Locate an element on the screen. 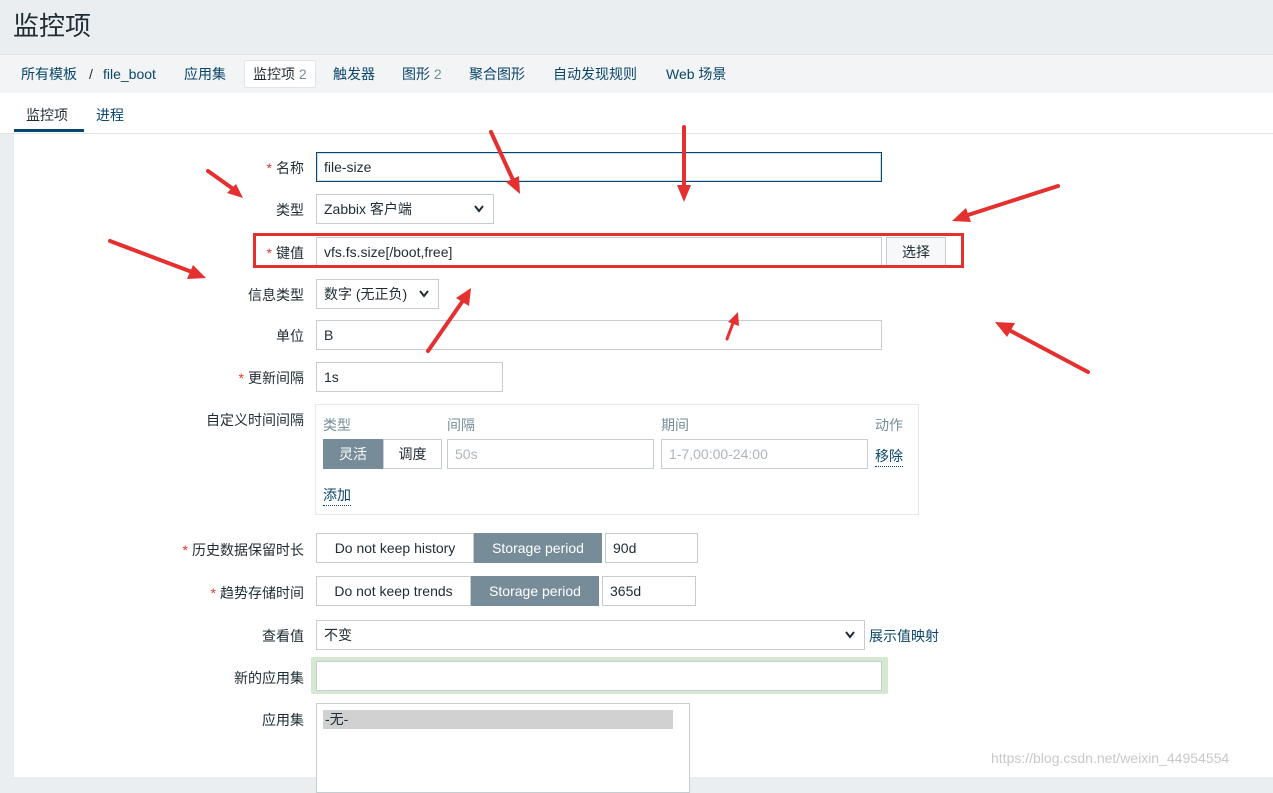  applications-listbox: -无- is located at coordinates (503, 748).